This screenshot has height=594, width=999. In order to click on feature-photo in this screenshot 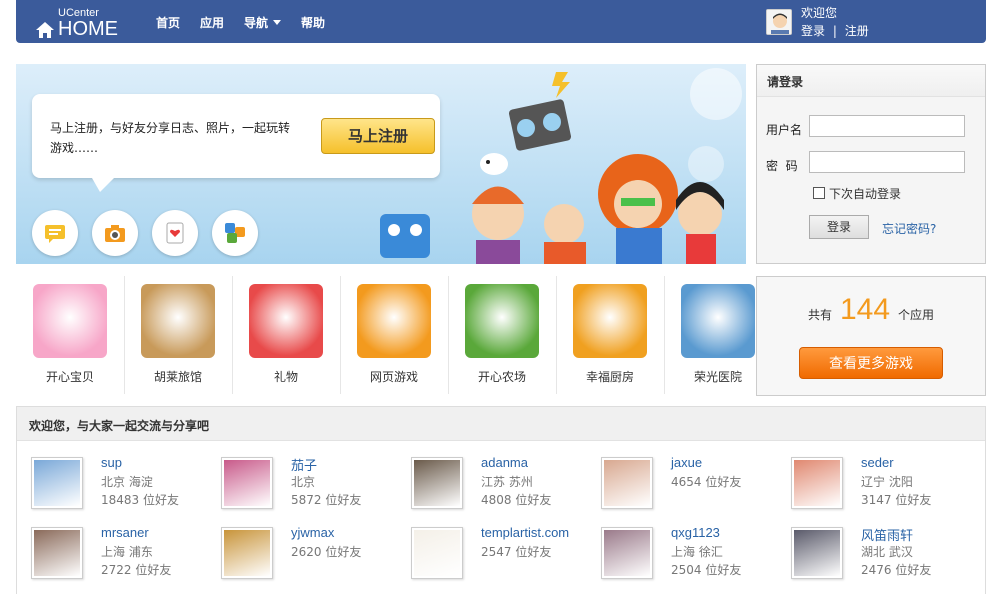, I will do `click(115, 233)`.